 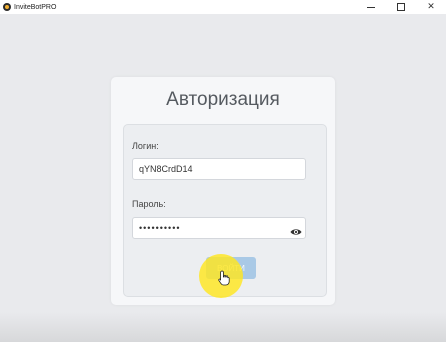 I want to click on minimize-icon, so click(x=371, y=7).